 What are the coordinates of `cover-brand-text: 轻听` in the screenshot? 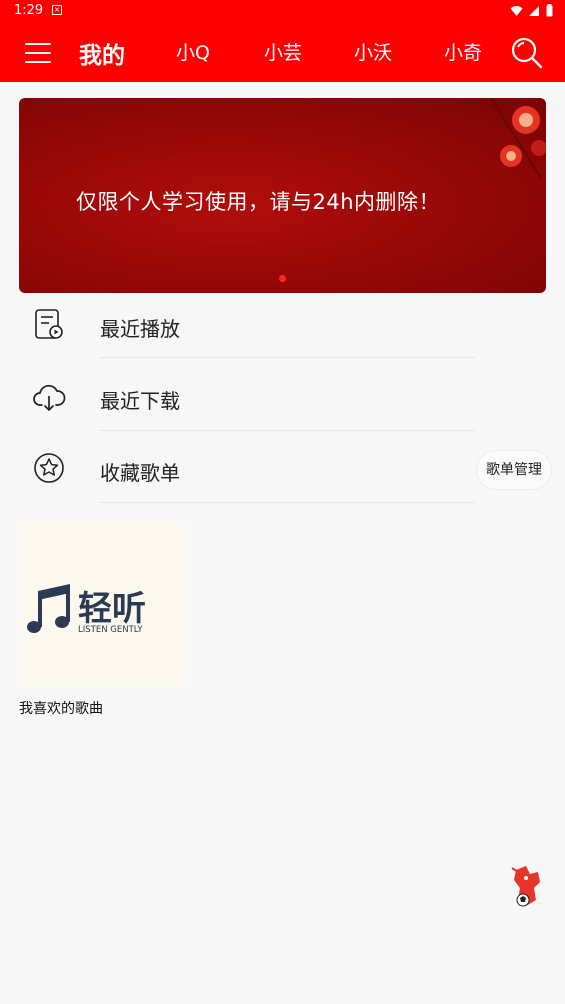 It's located at (112, 609).